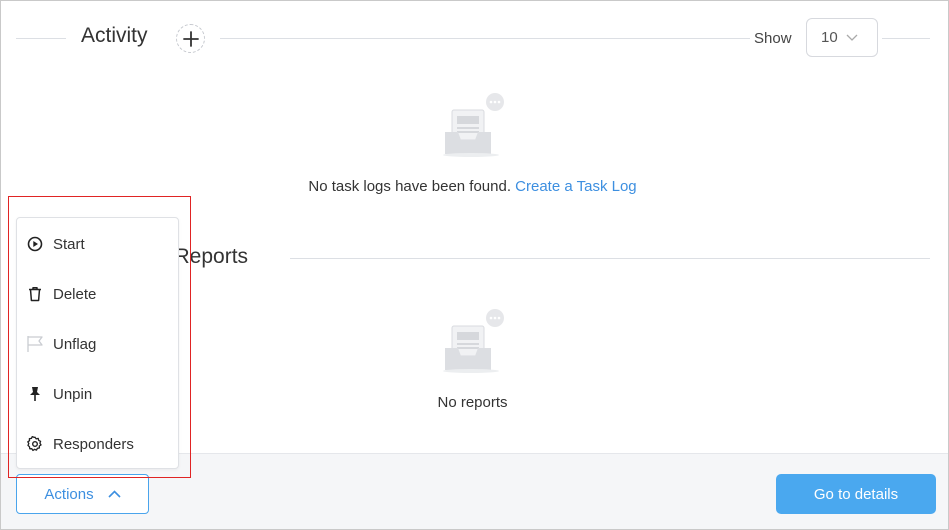 Image resolution: width=949 pixels, height=530 pixels. I want to click on add-activity-button, so click(190, 38).